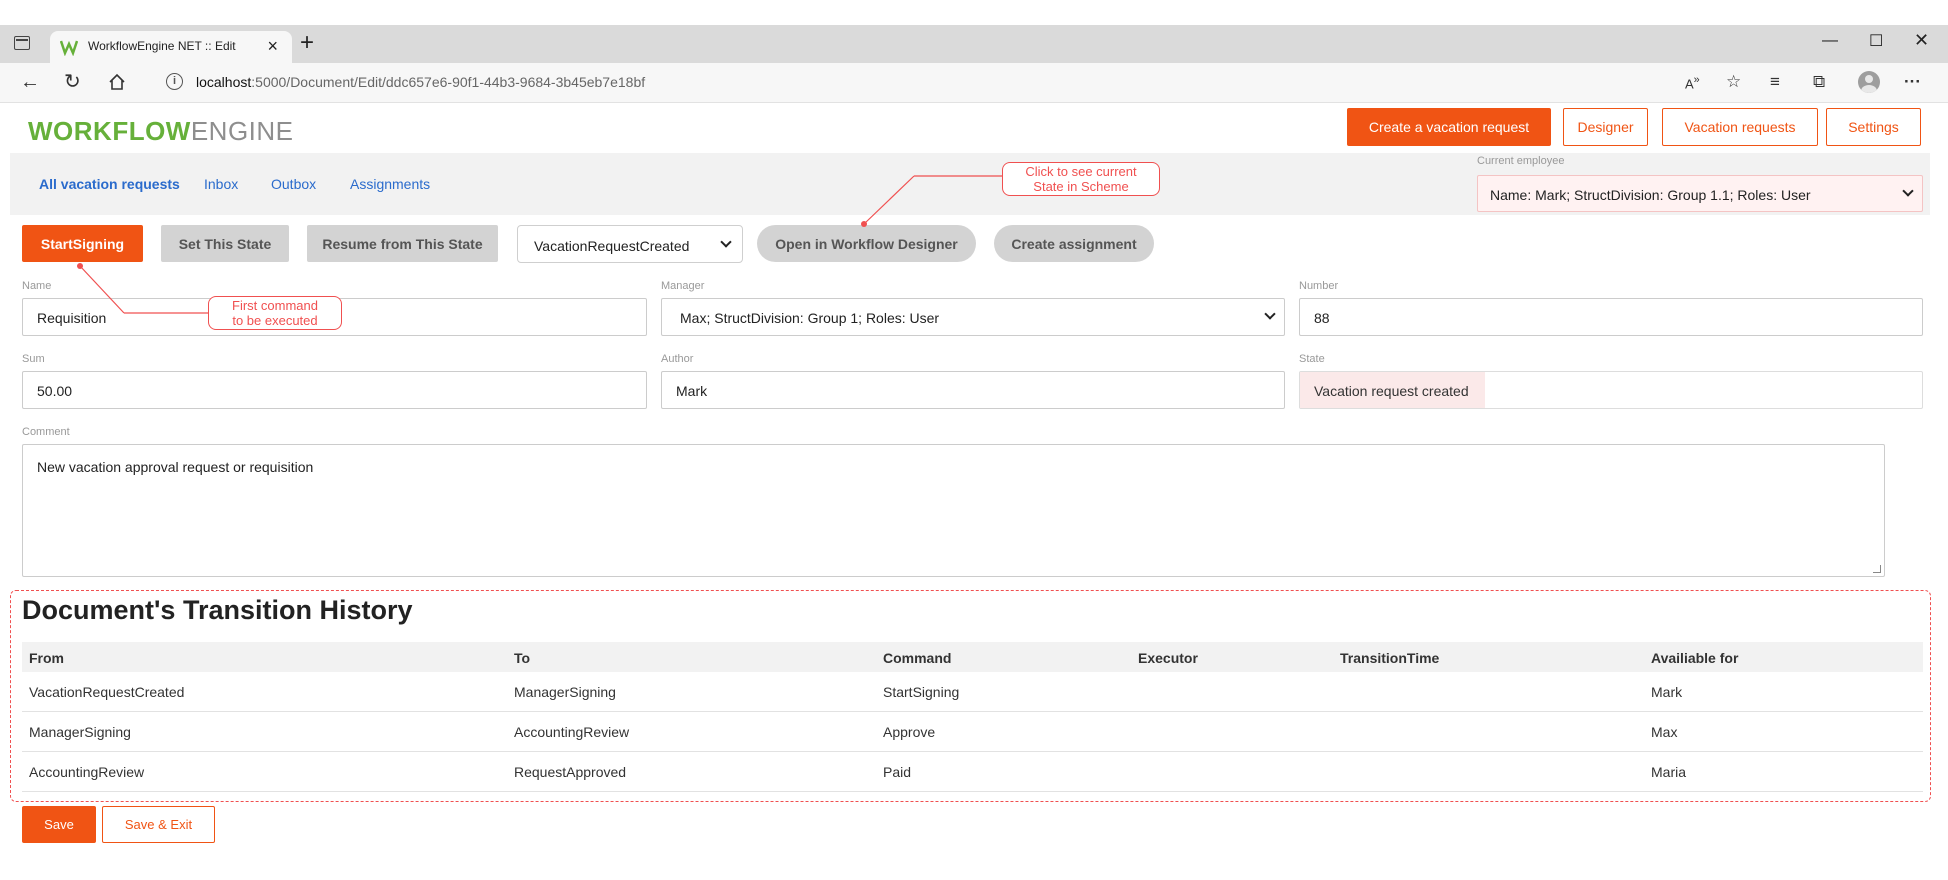 The image size is (1948, 880). What do you see at coordinates (1312, 359) in the screenshot?
I see `state-label: State` at bounding box center [1312, 359].